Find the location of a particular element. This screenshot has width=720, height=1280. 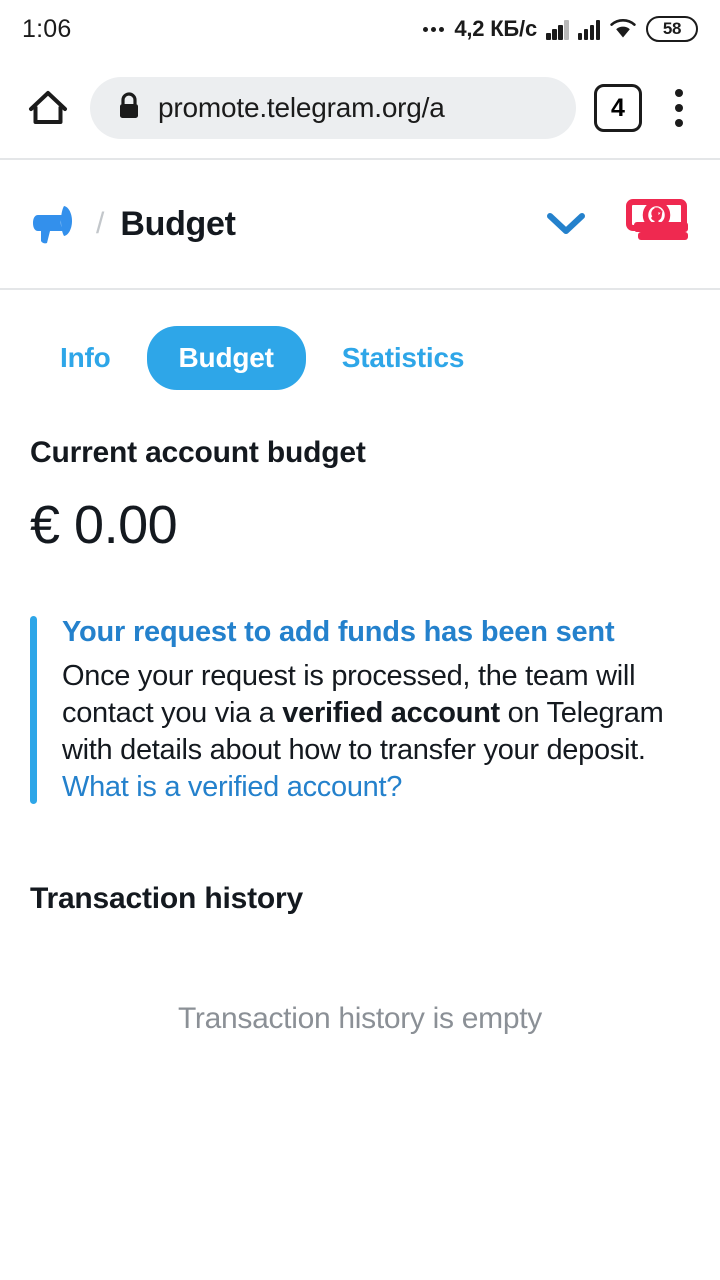

url-bar: promote.telegram.org/a is located at coordinates (333, 108).